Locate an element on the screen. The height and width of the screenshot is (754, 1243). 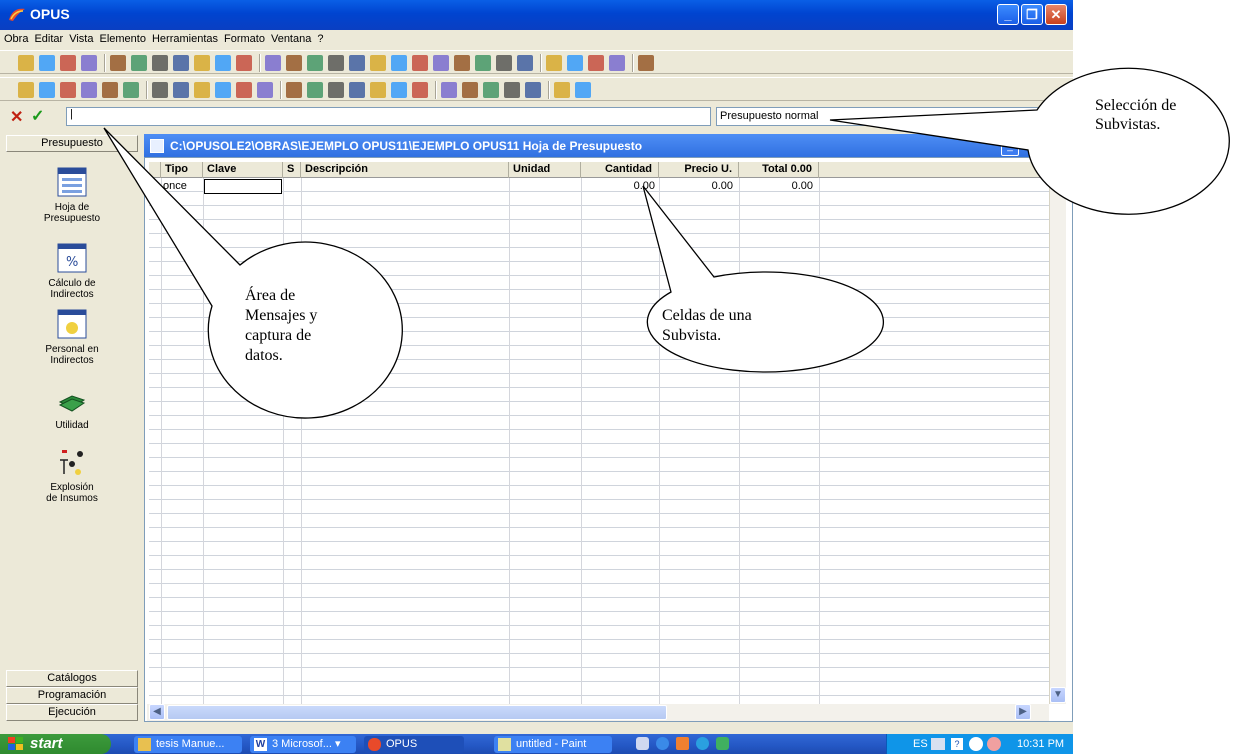
menu-ventana: Ventana is located at coordinates (290, 37).